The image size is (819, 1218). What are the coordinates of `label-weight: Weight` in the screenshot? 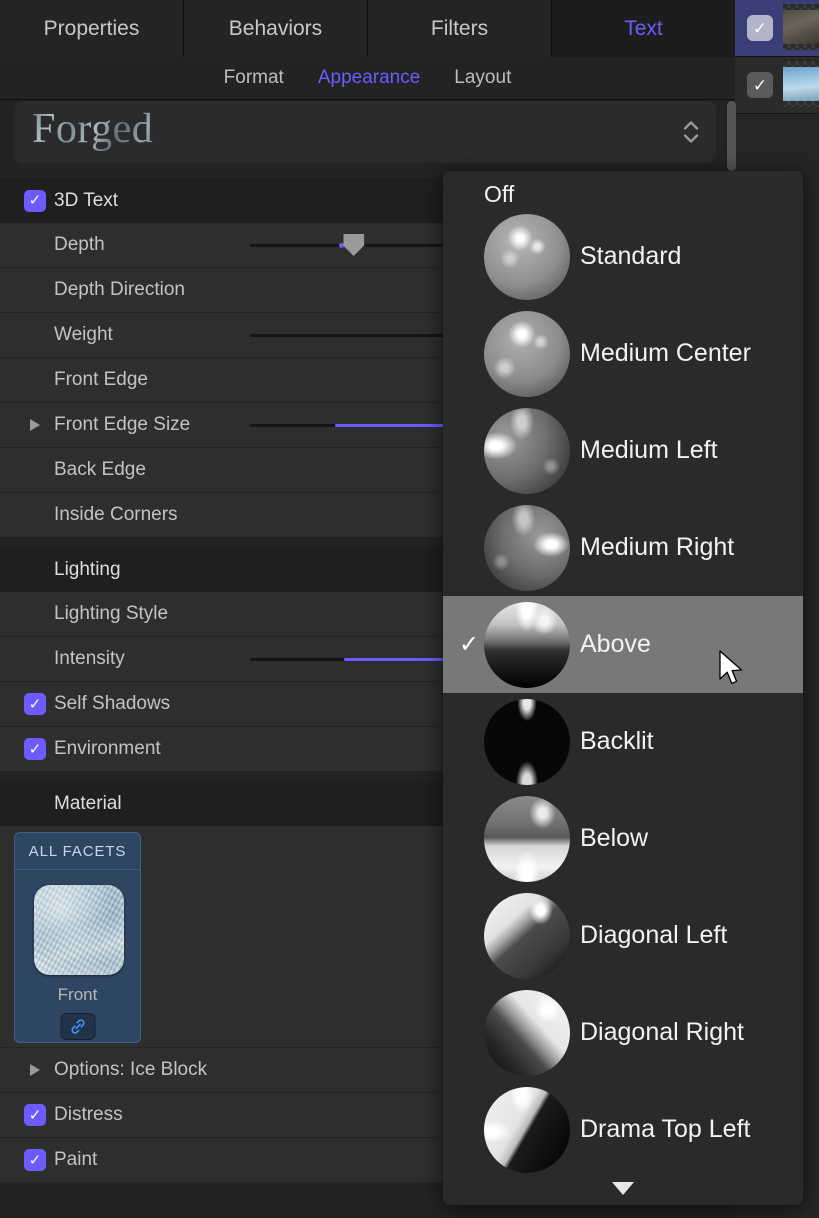 It's located at (83, 334).